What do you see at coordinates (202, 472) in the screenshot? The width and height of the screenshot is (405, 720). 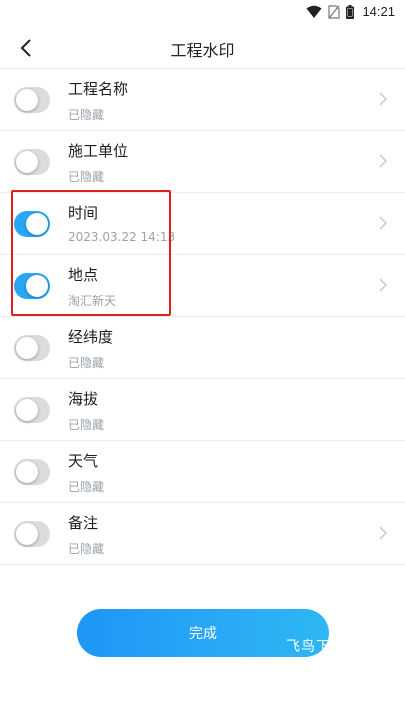 I see `setting-row: 天气 已隐藏` at bounding box center [202, 472].